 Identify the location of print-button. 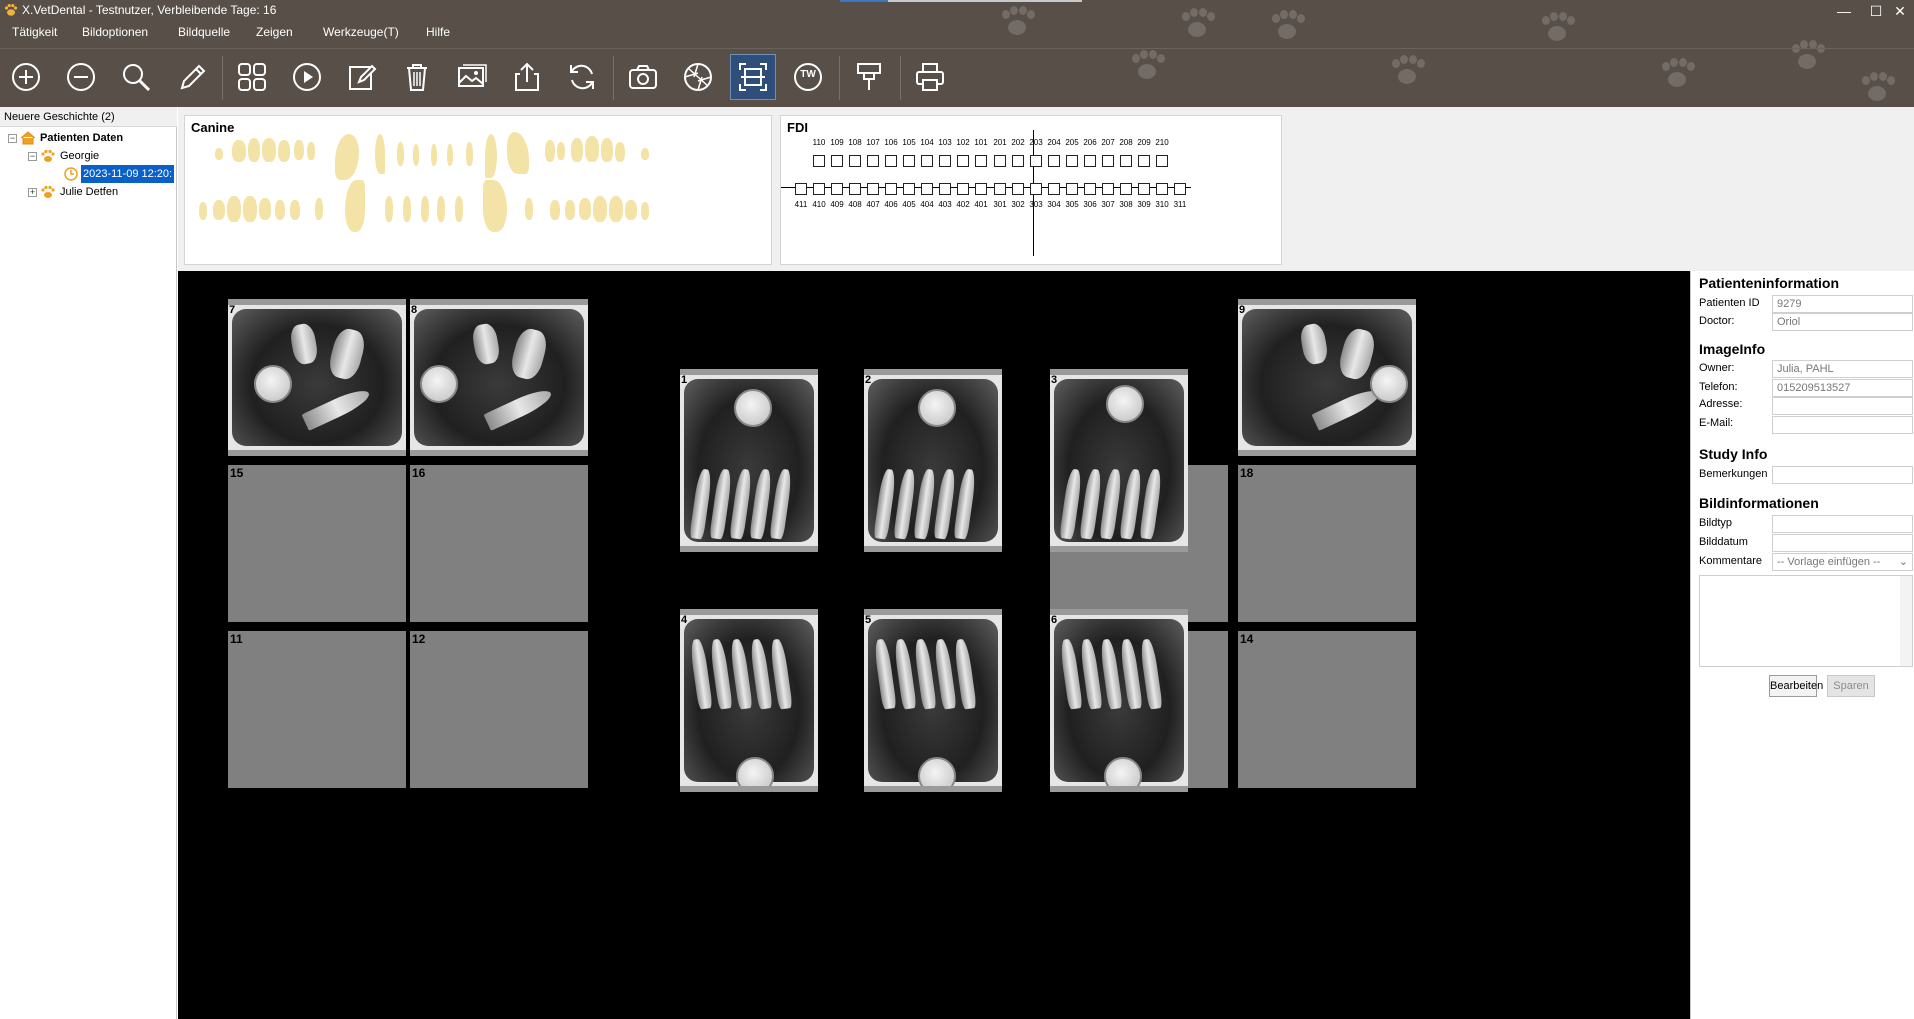
(930, 77).